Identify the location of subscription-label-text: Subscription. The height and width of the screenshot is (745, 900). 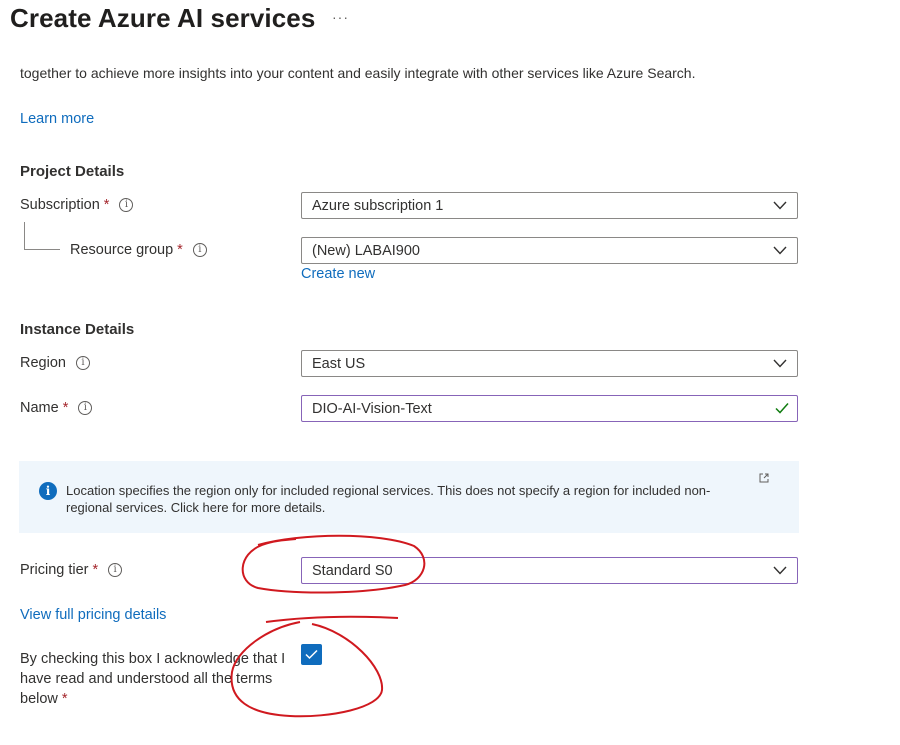
(60, 205).